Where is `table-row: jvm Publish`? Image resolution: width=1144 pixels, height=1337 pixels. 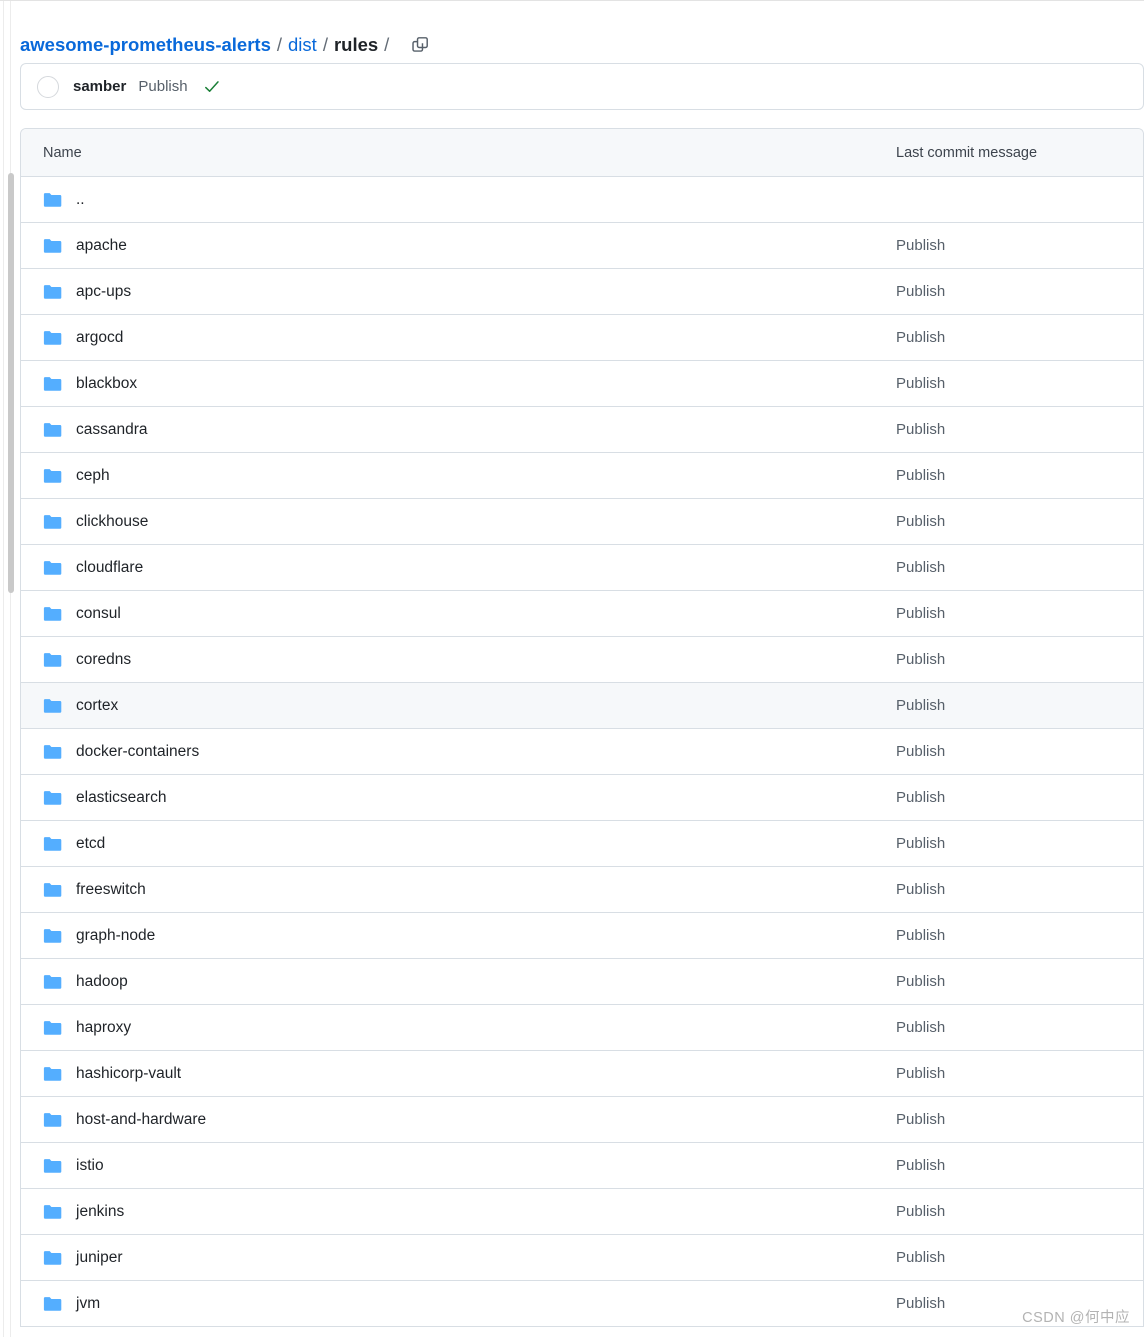 table-row: jvm Publish is located at coordinates (582, 1304).